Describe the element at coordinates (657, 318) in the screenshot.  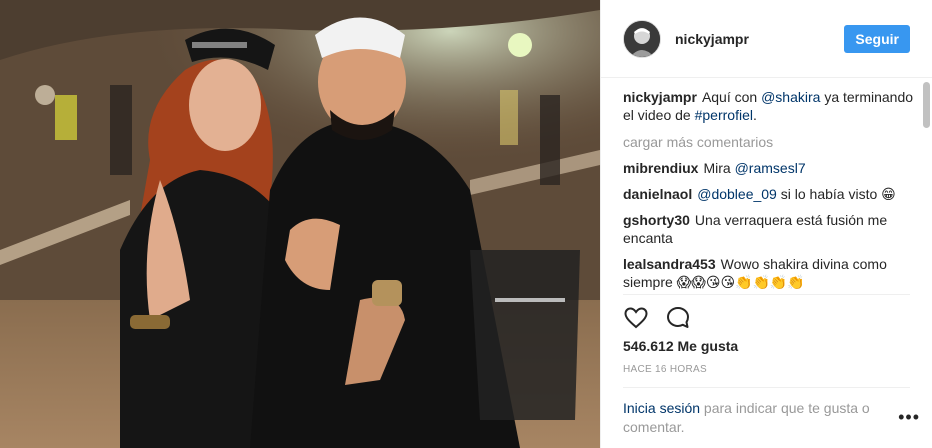
I see `action-bar` at that location.